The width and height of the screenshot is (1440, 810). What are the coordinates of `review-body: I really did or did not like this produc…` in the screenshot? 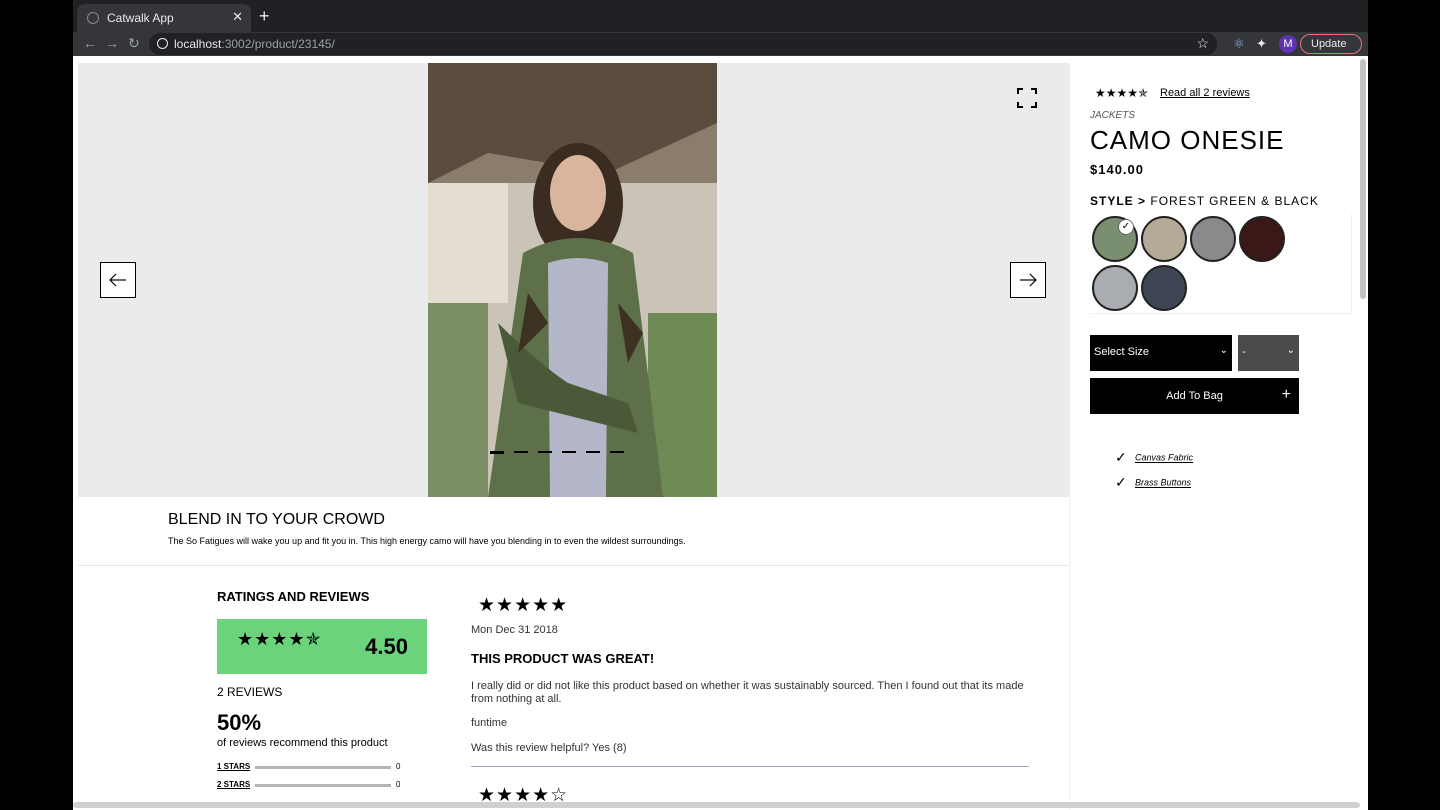 It's located at (747, 692).